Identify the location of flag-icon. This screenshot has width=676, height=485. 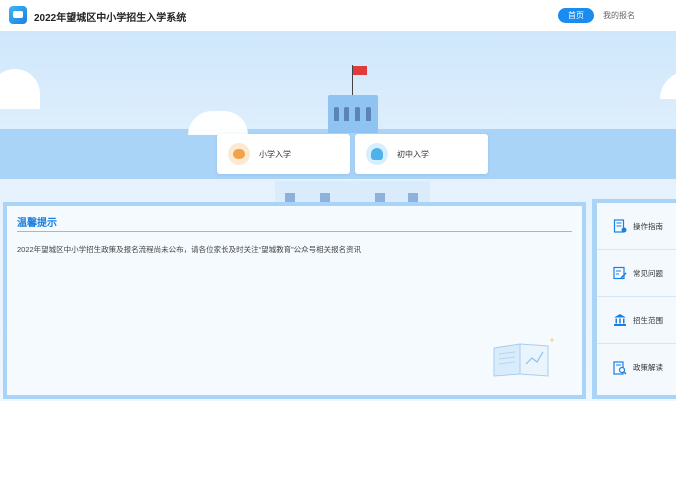
(360, 70).